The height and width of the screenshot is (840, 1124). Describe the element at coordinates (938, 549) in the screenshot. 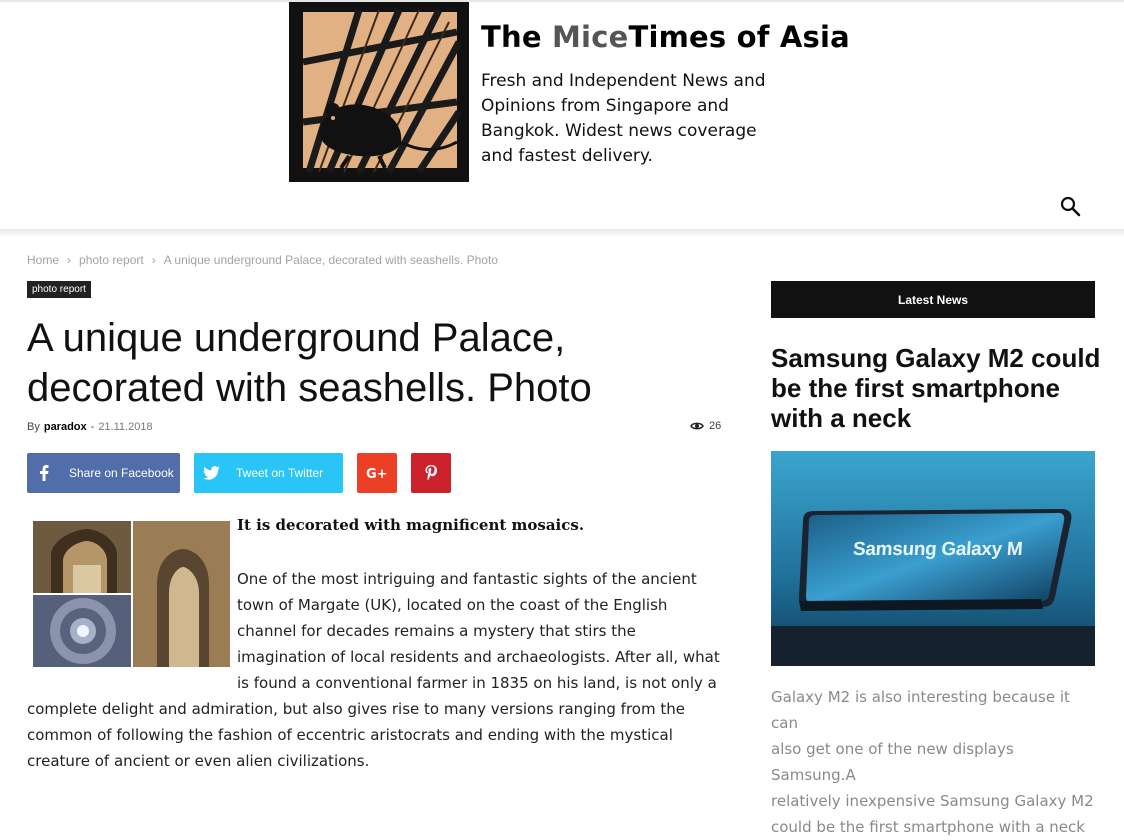

I see `sidebar-image-caption: Samsung Galaxy M` at that location.